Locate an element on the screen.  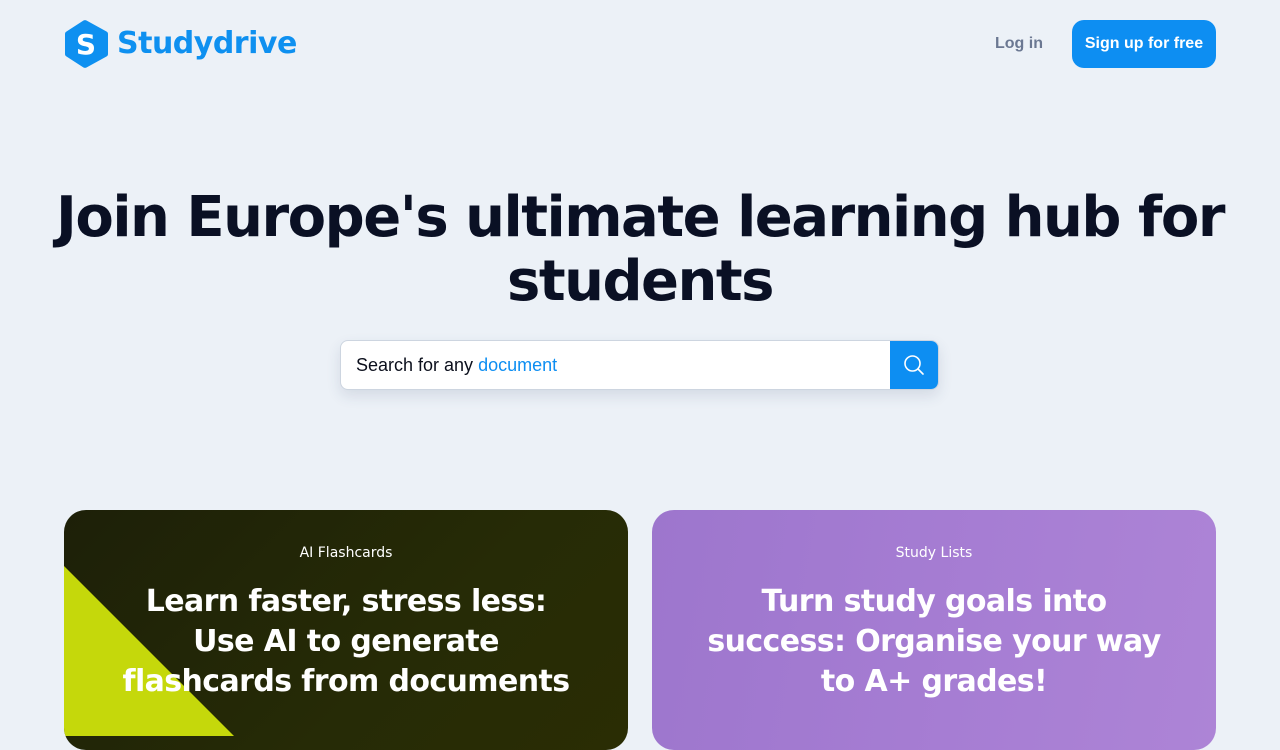
card-heading-line: Learn faster, stress less: is located at coordinates (346, 601).